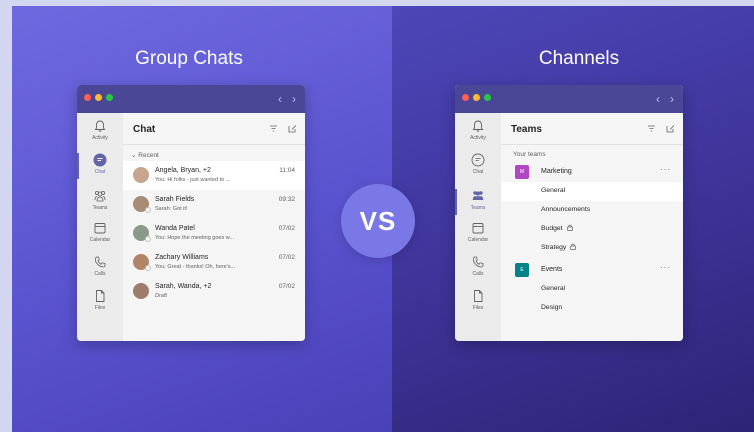 The width and height of the screenshot is (754, 432). Describe the element at coordinates (592, 247) in the screenshot. I see `channel-item: Strategy` at that location.